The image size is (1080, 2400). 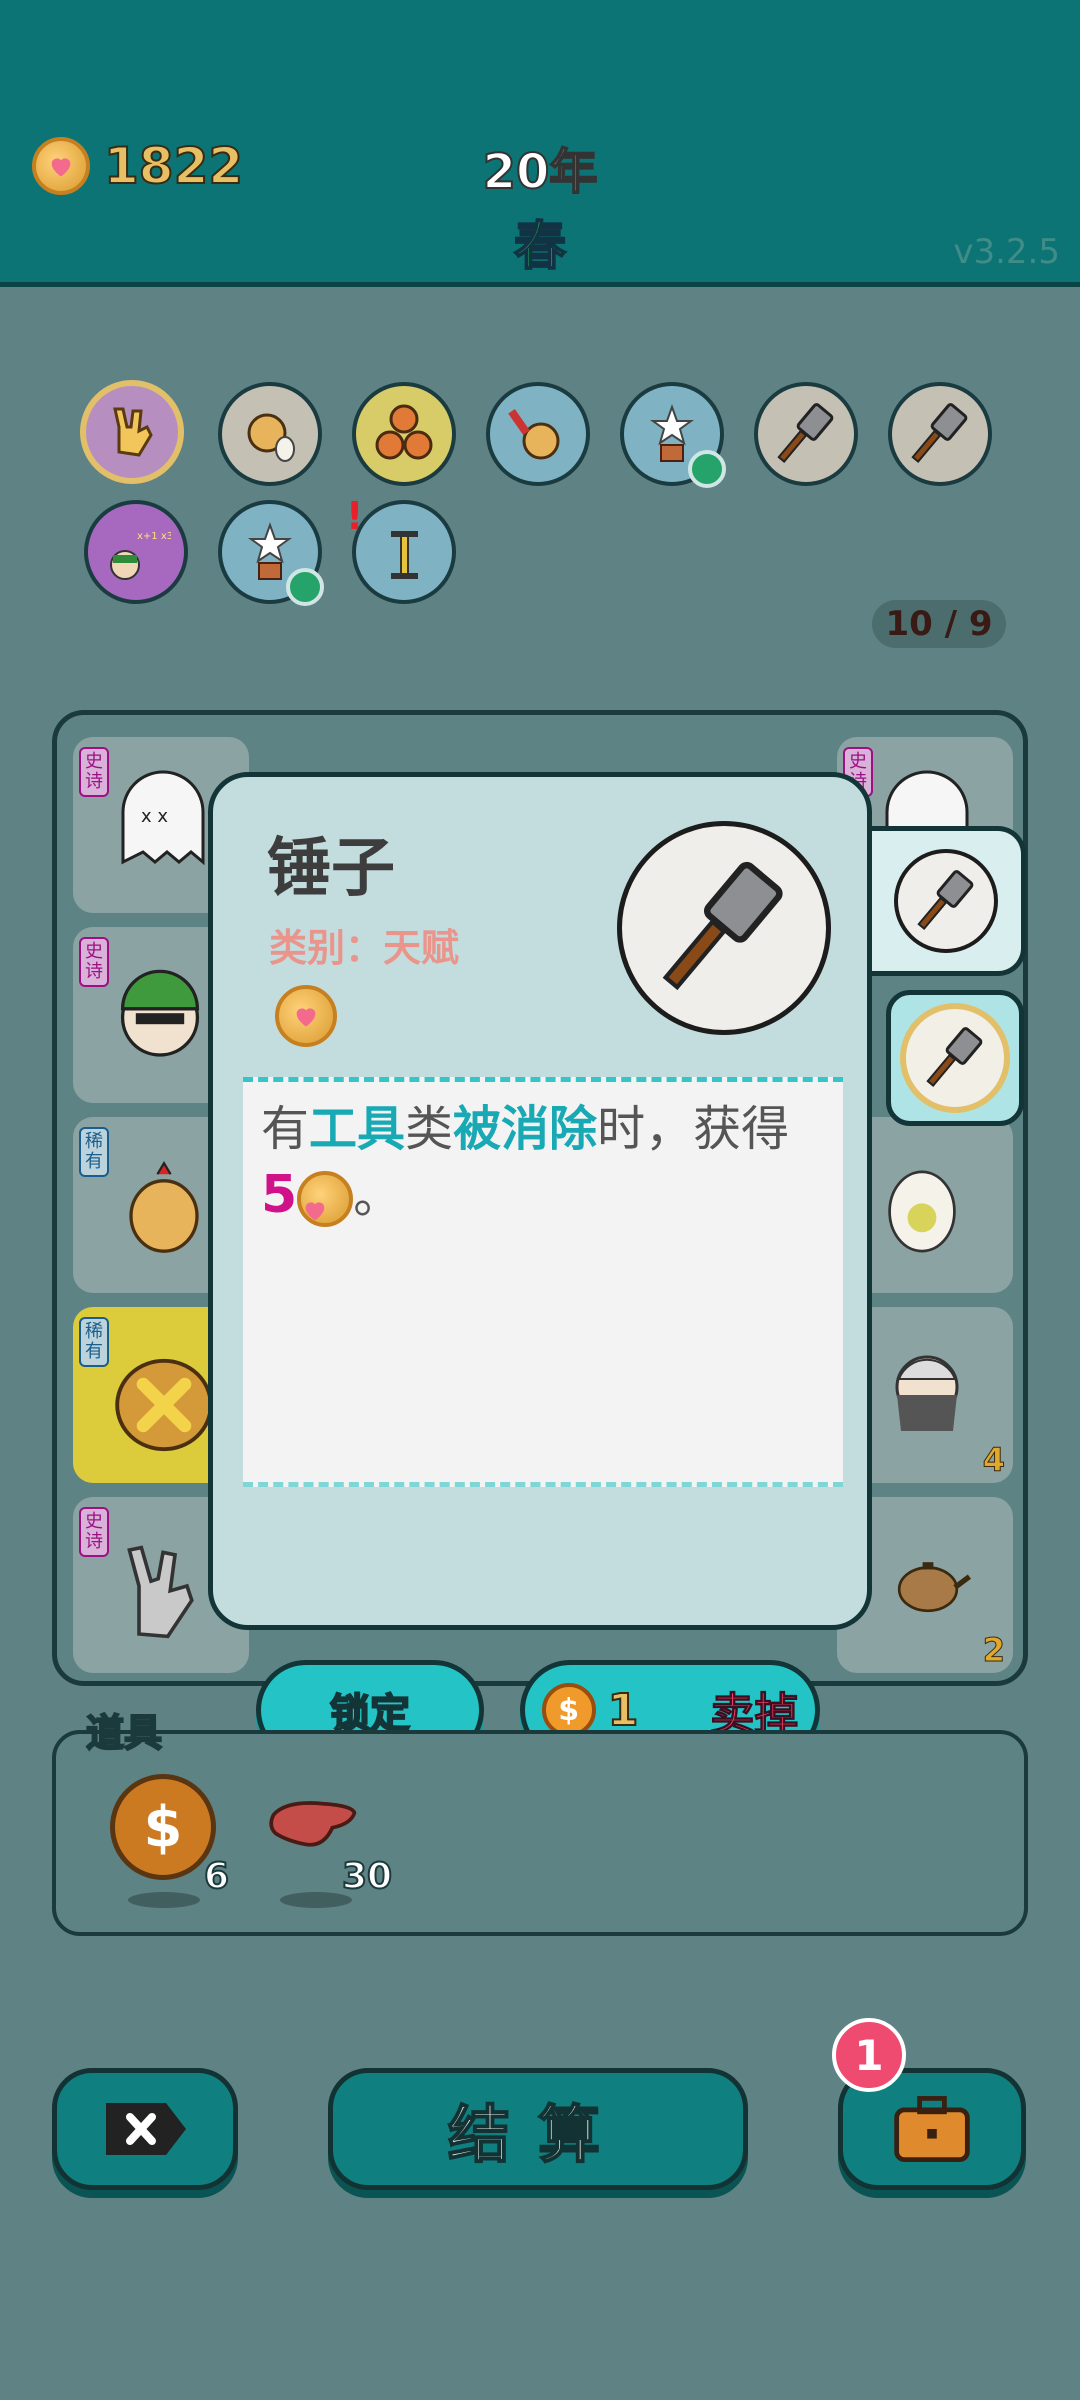 What do you see at coordinates (429, 1129) in the screenshot?
I see `desc-text: 类` at bounding box center [429, 1129].